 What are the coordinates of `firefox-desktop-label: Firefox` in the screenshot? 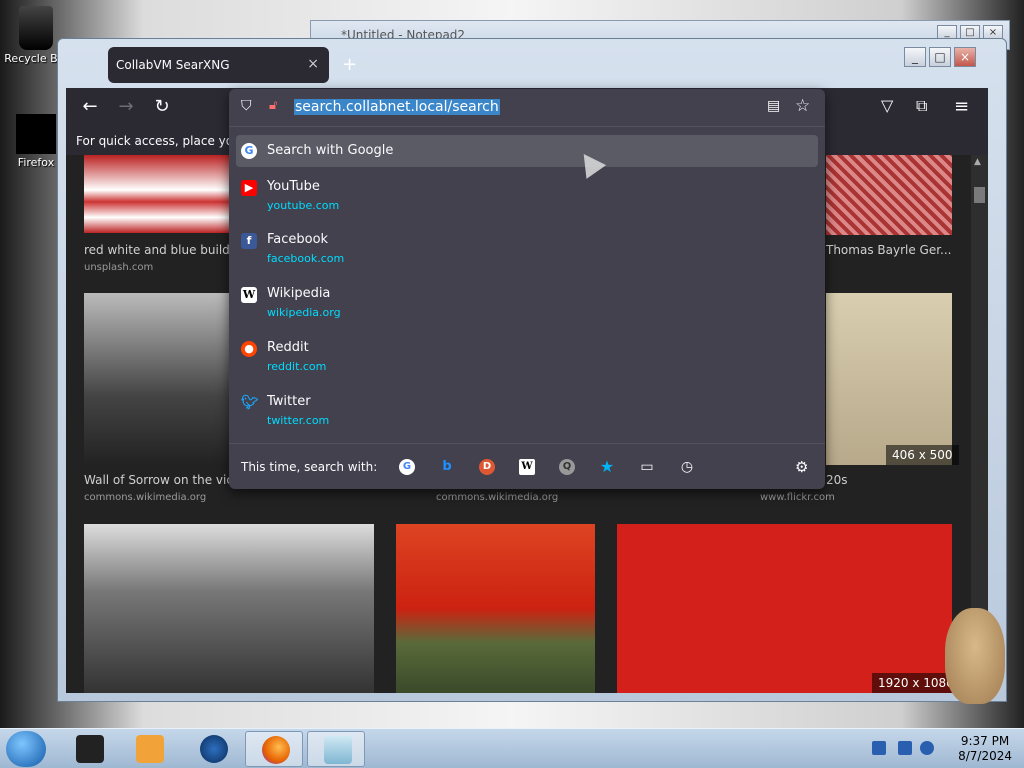 It's located at (36, 162).